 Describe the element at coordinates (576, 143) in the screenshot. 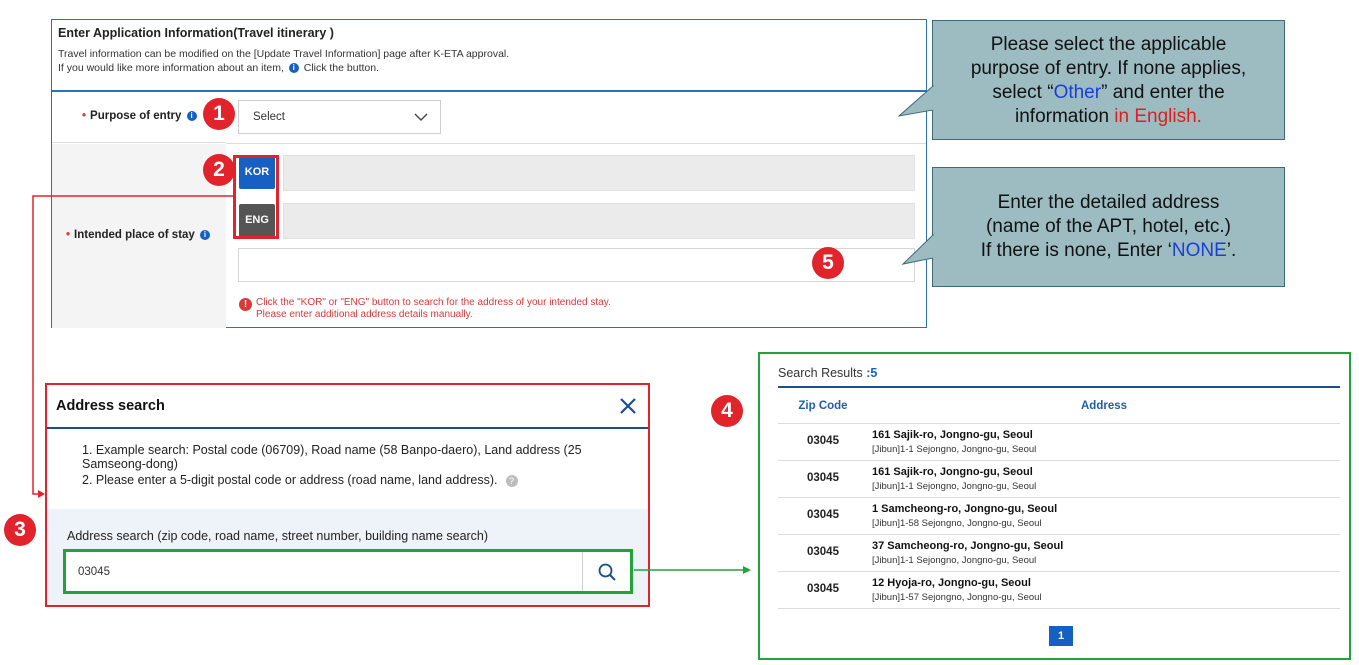

I see `row-divider` at that location.